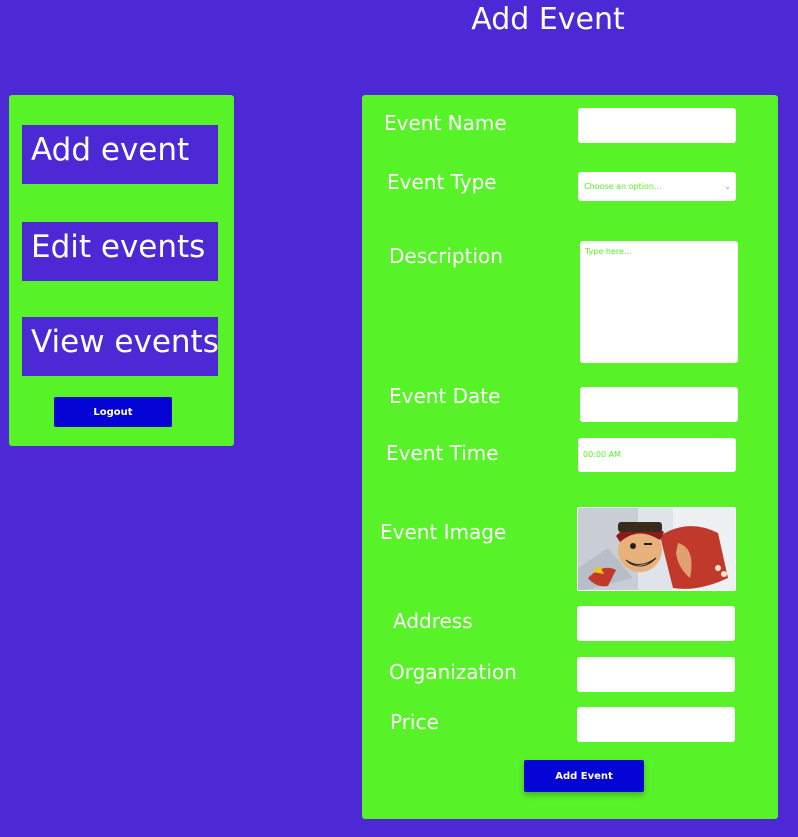 Image resolution: width=798 pixels, height=837 pixels. What do you see at coordinates (657, 455) in the screenshot?
I see `event-time-input: 00:00 AM` at bounding box center [657, 455].